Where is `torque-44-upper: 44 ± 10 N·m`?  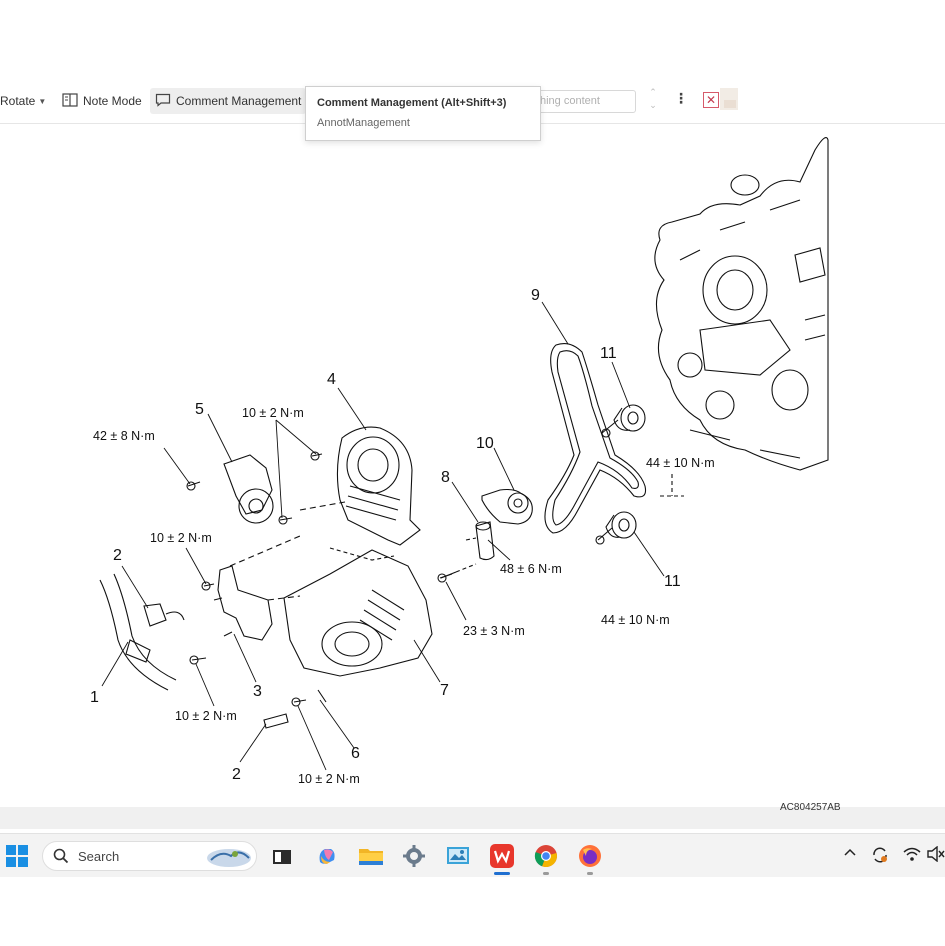
torque-44-upper: 44 ± 10 N·m is located at coordinates (680, 463).